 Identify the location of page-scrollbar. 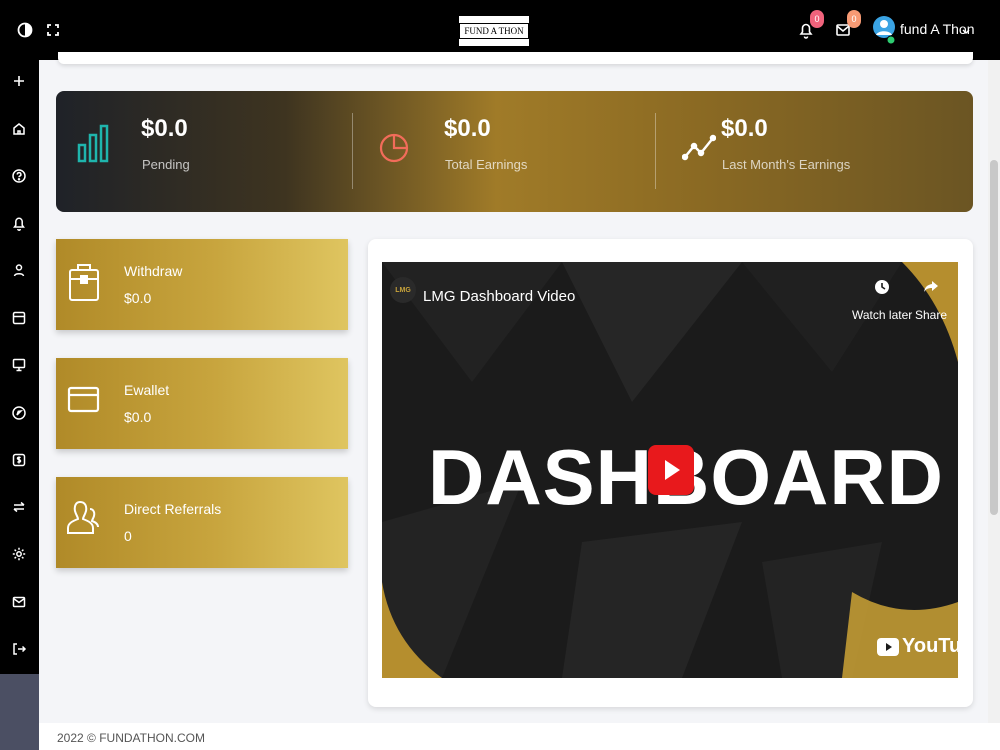
(994, 391).